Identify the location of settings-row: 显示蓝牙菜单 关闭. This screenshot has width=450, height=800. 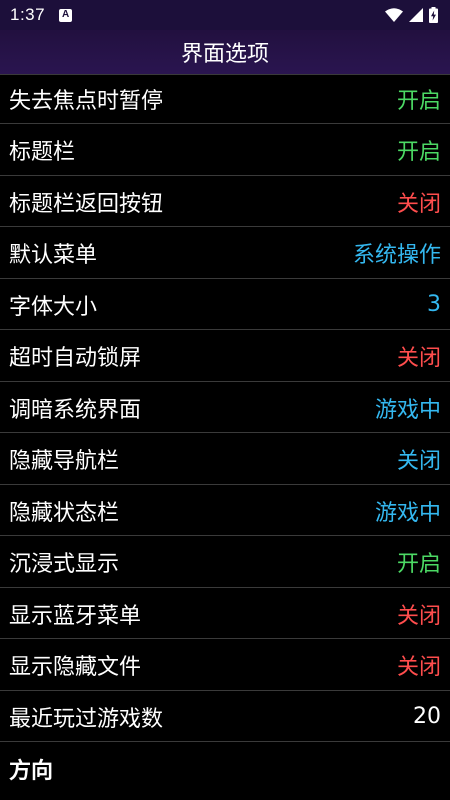
(225, 614).